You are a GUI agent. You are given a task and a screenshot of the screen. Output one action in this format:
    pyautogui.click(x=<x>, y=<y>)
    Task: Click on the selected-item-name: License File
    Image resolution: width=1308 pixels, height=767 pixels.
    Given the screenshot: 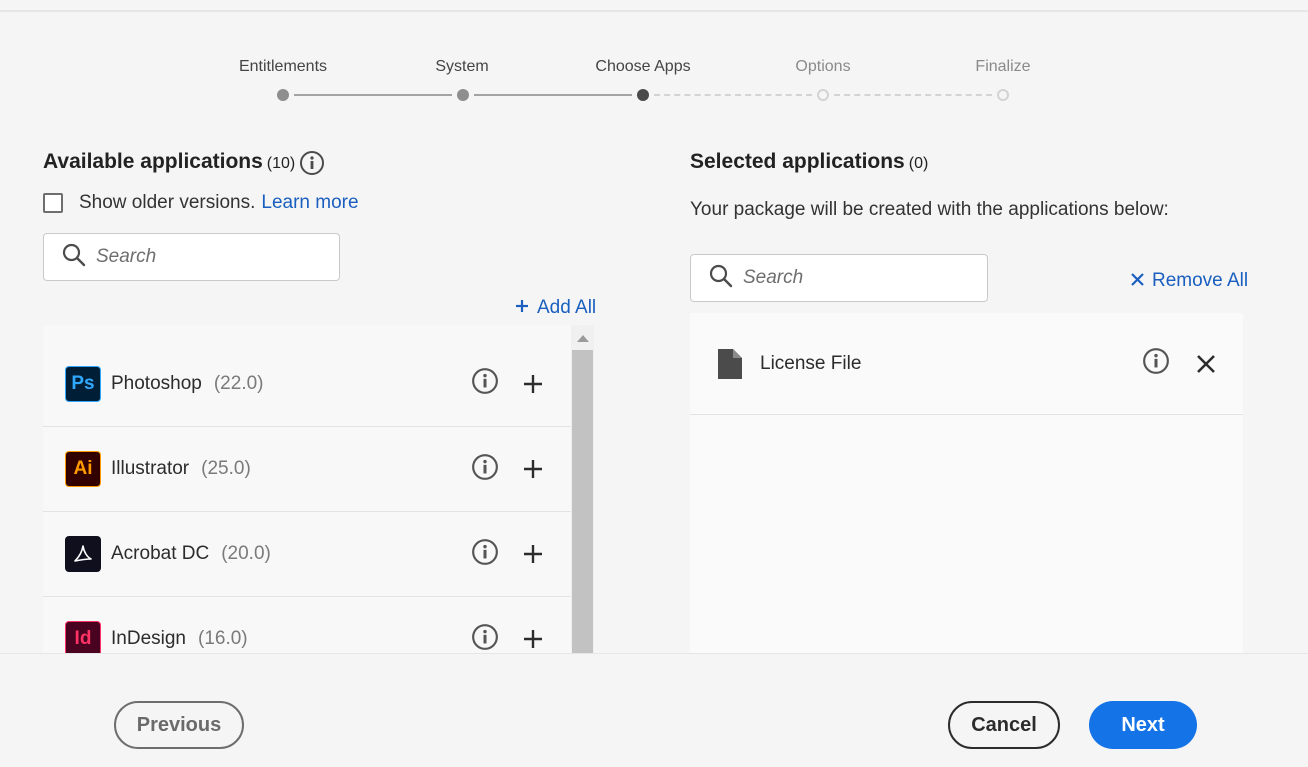 What is the action you would take?
    pyautogui.click(x=811, y=363)
    